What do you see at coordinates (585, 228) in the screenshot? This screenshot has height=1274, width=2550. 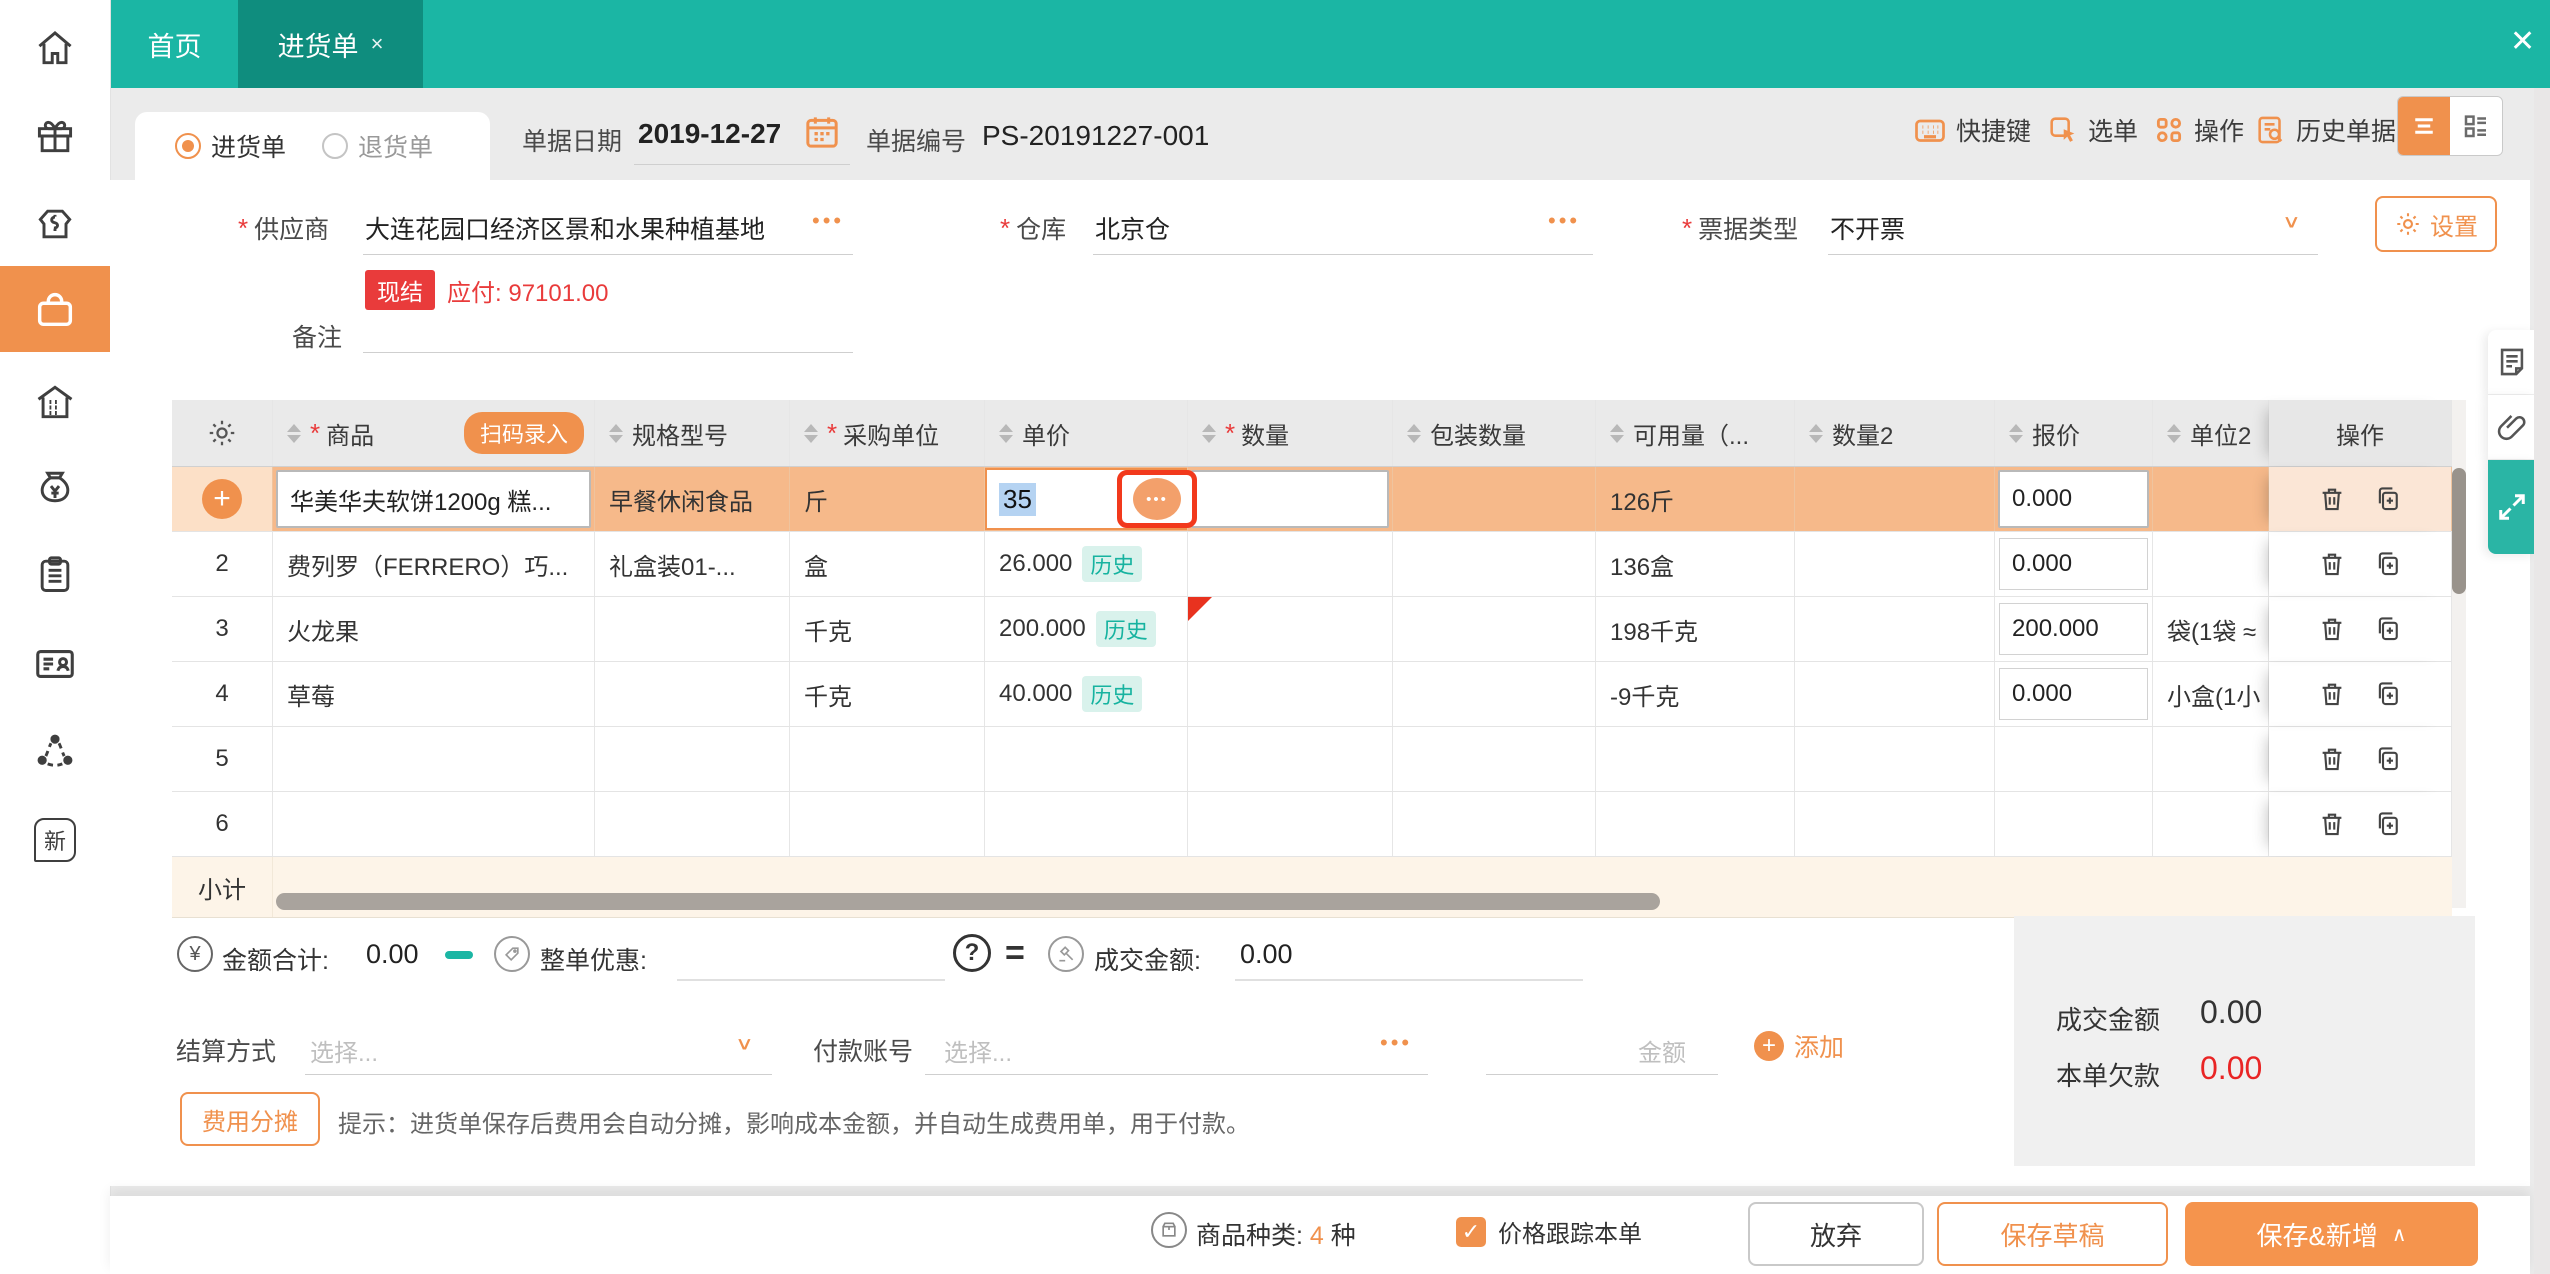 I see `supplier-input: 大连花园口经济区景和水果种植基地` at bounding box center [585, 228].